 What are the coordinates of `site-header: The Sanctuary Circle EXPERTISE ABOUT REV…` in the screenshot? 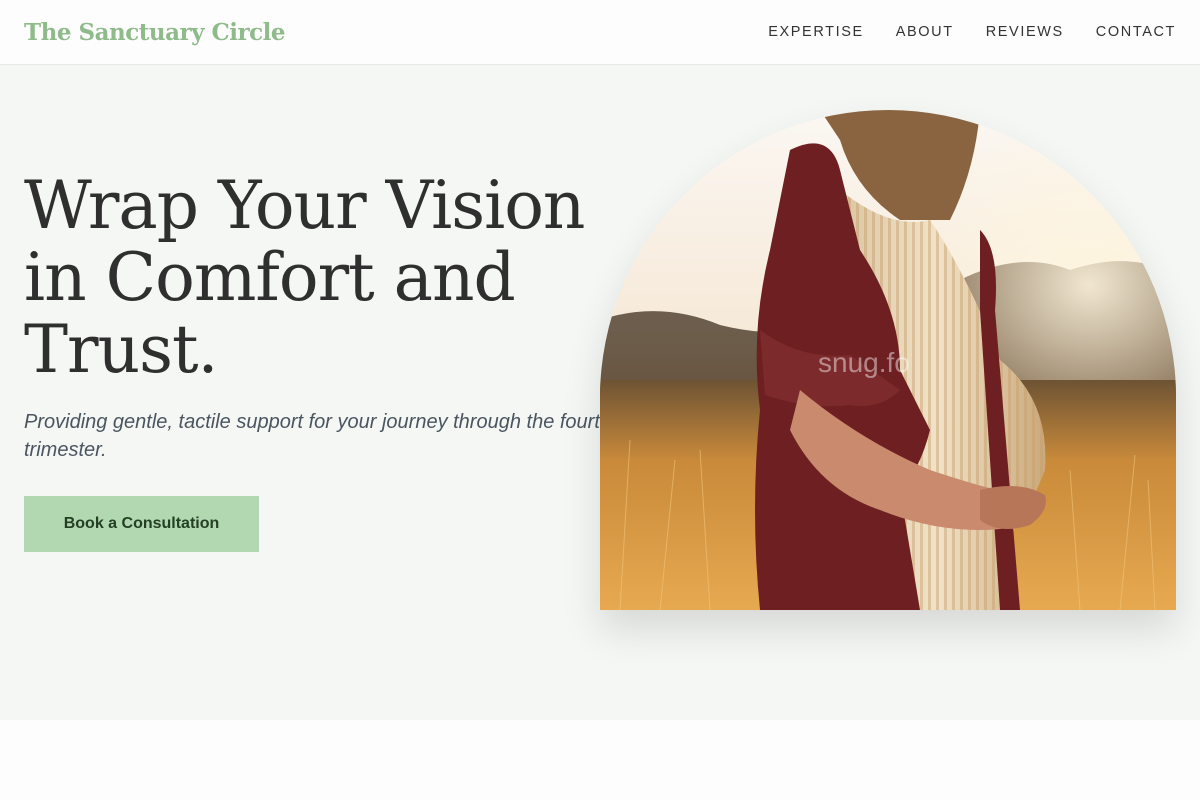 It's located at (600, 32).